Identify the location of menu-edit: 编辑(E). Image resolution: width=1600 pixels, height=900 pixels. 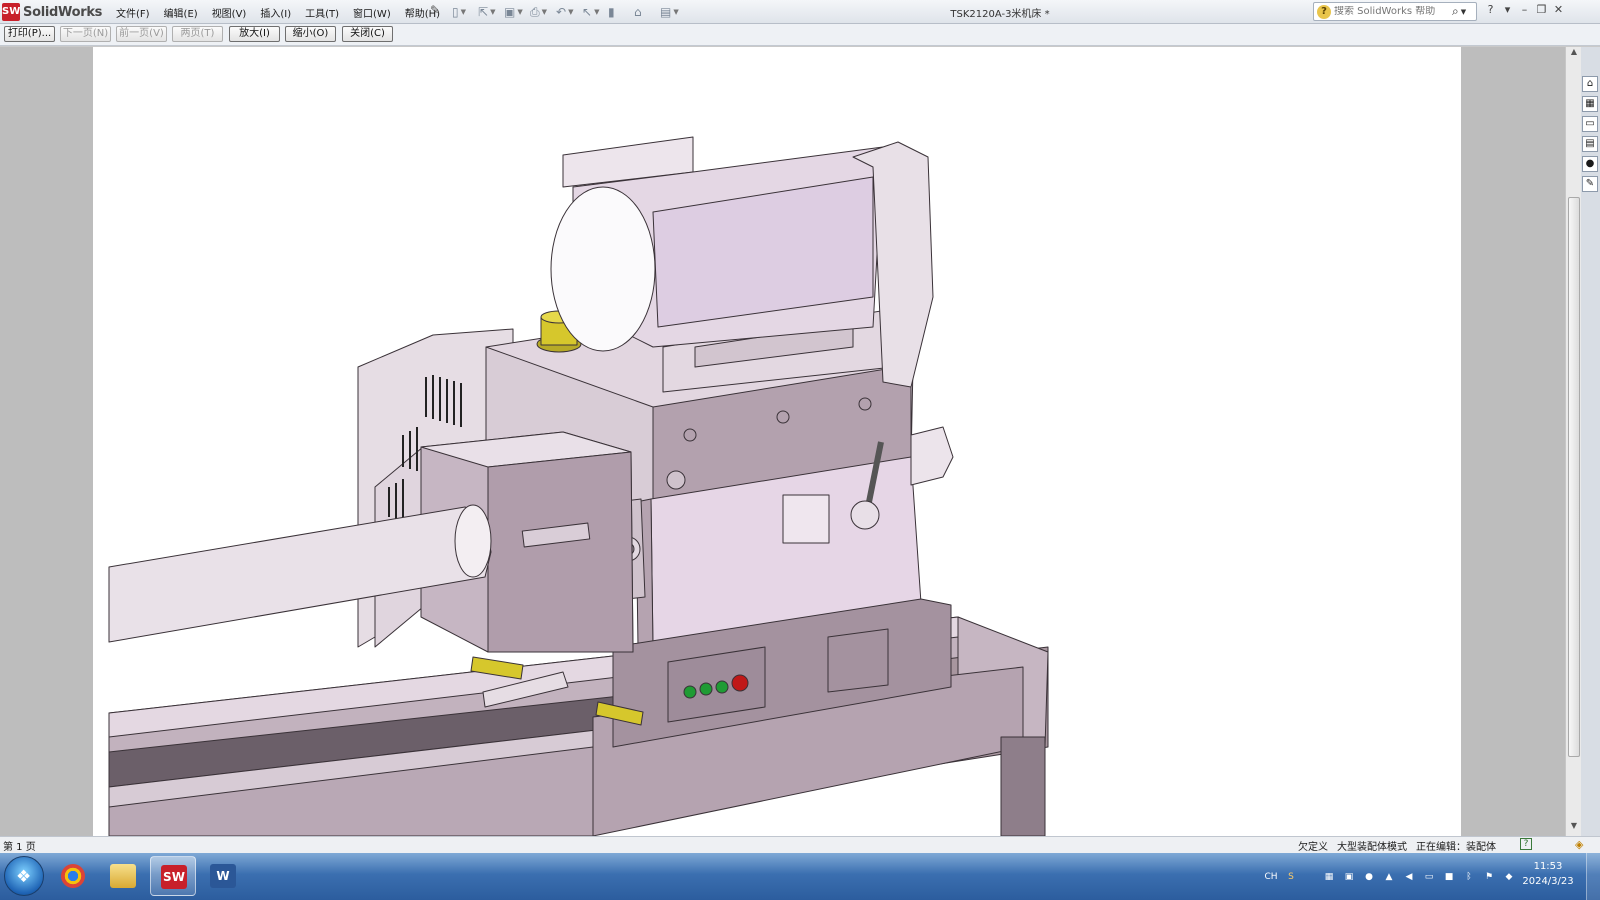
(181, 12).